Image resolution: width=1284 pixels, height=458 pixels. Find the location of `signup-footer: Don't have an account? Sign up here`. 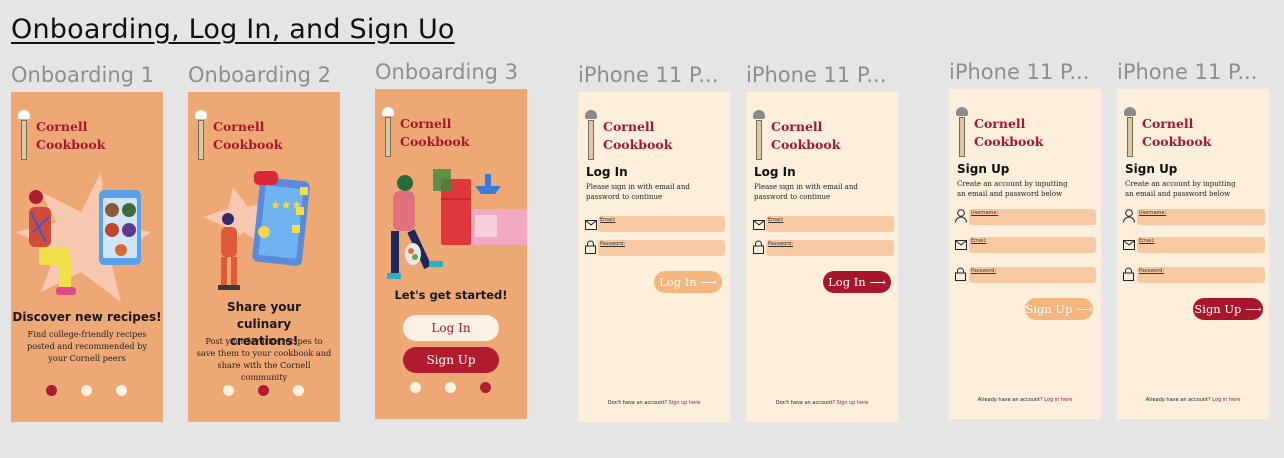

signup-footer: Don't have an account? Sign up here is located at coordinates (654, 403).